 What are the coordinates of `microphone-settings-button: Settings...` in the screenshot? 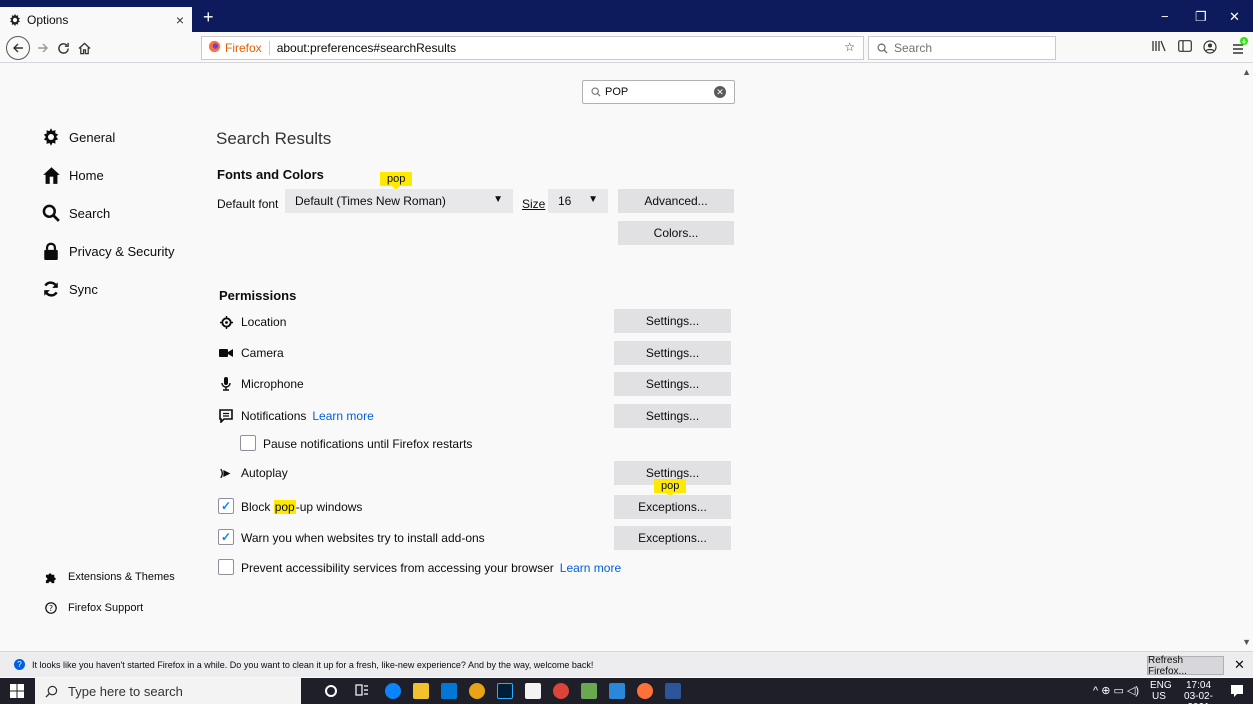 It's located at (672, 384).